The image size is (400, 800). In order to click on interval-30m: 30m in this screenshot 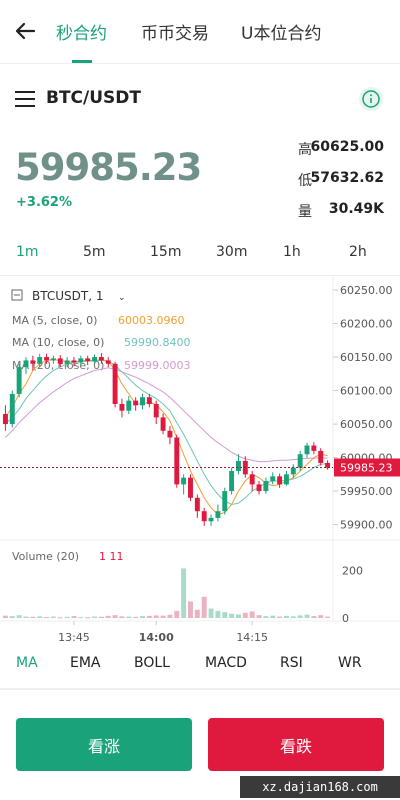, I will do `click(231, 252)`.